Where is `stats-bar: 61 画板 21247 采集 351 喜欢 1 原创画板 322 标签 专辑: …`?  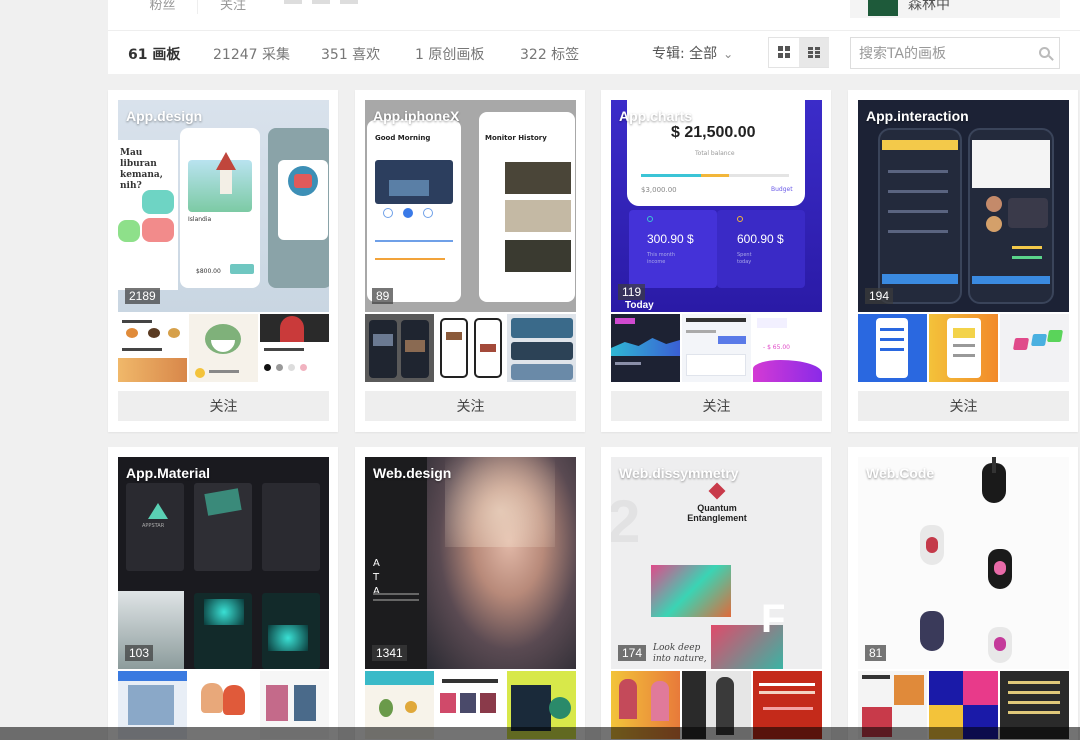
stats-bar: 61 画板 21247 采集 351 喜欢 1 原创画板 322 标签 专辑: … is located at coordinates (594, 52).